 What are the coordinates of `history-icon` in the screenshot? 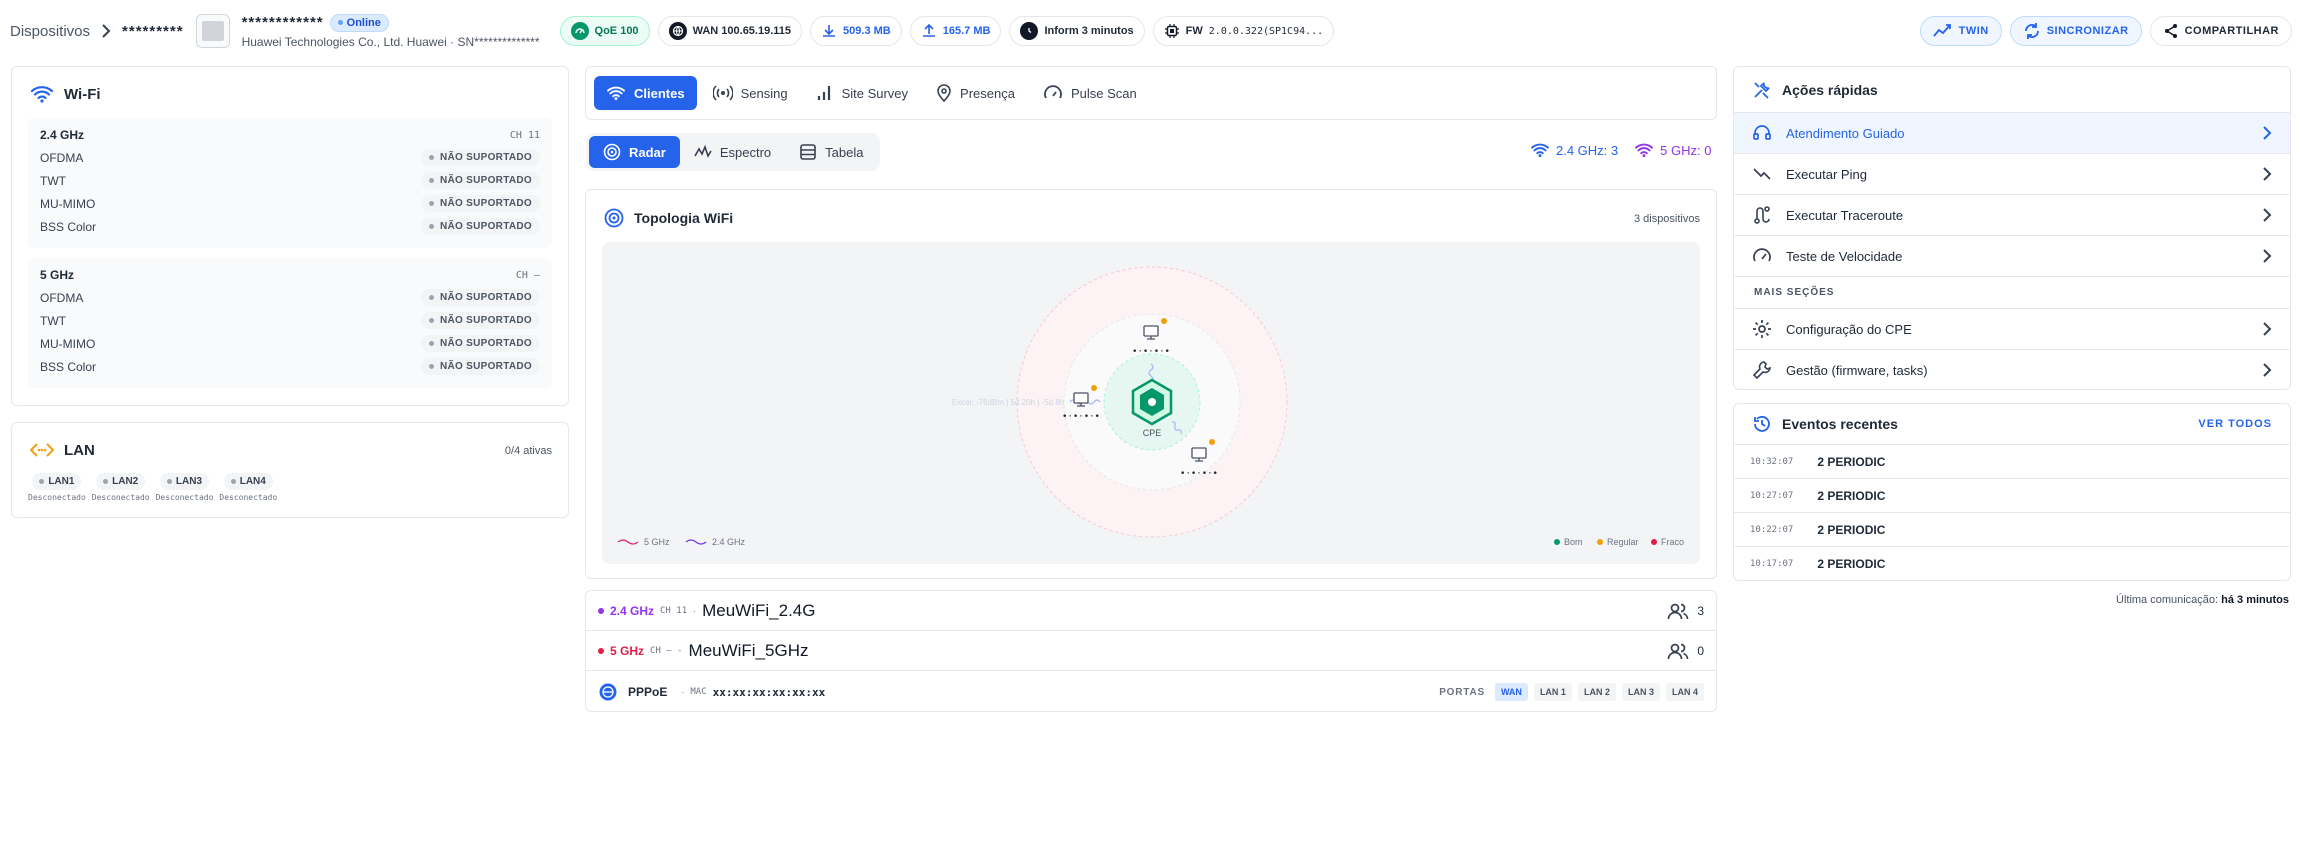 It's located at (1762, 424).